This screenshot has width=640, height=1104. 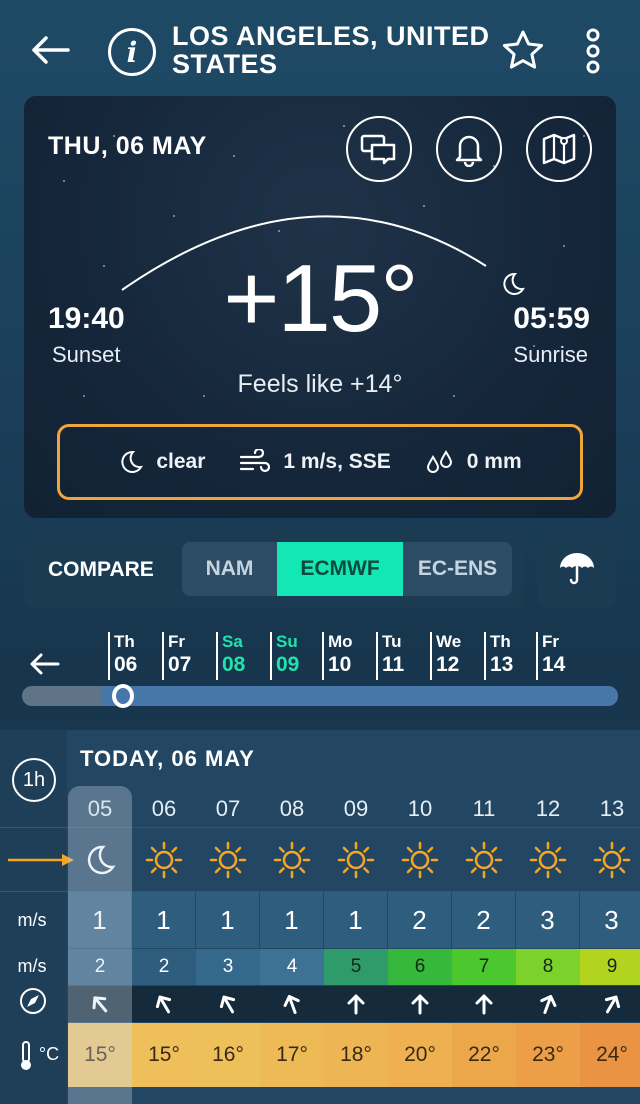 I want to click on day-item: Th 06, so click(x=122, y=656).